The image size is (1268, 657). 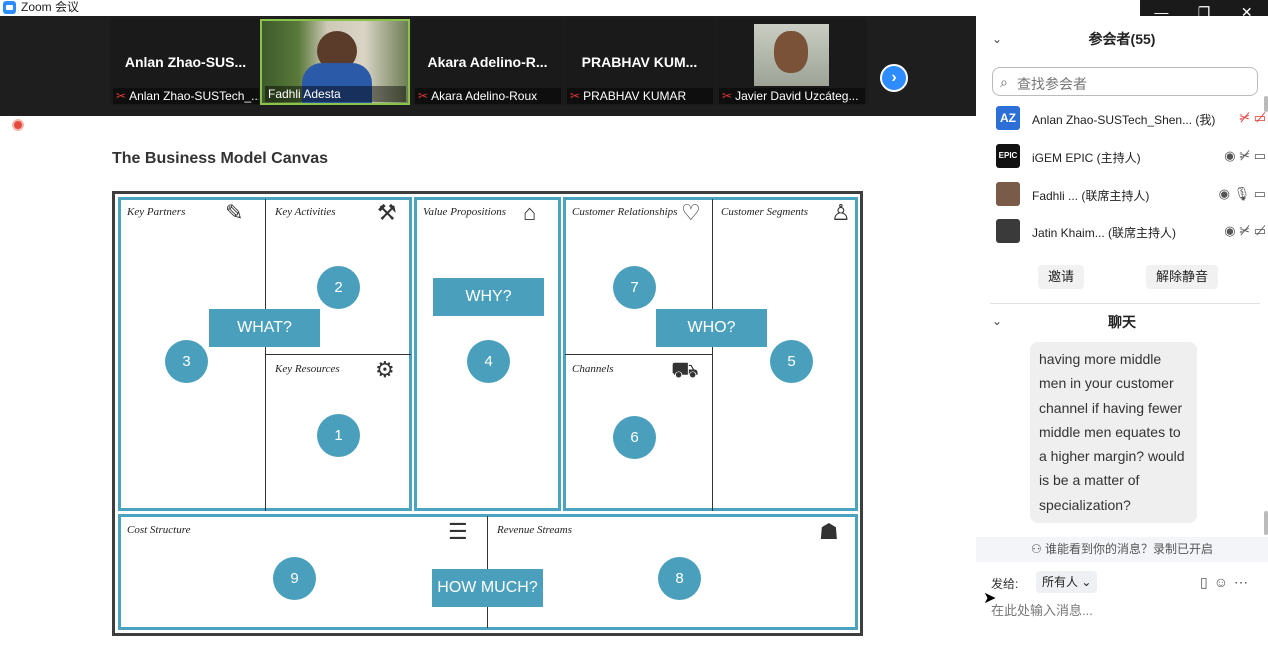 What do you see at coordinates (634, 287) in the screenshot?
I see `number-circle-7: 7` at bounding box center [634, 287].